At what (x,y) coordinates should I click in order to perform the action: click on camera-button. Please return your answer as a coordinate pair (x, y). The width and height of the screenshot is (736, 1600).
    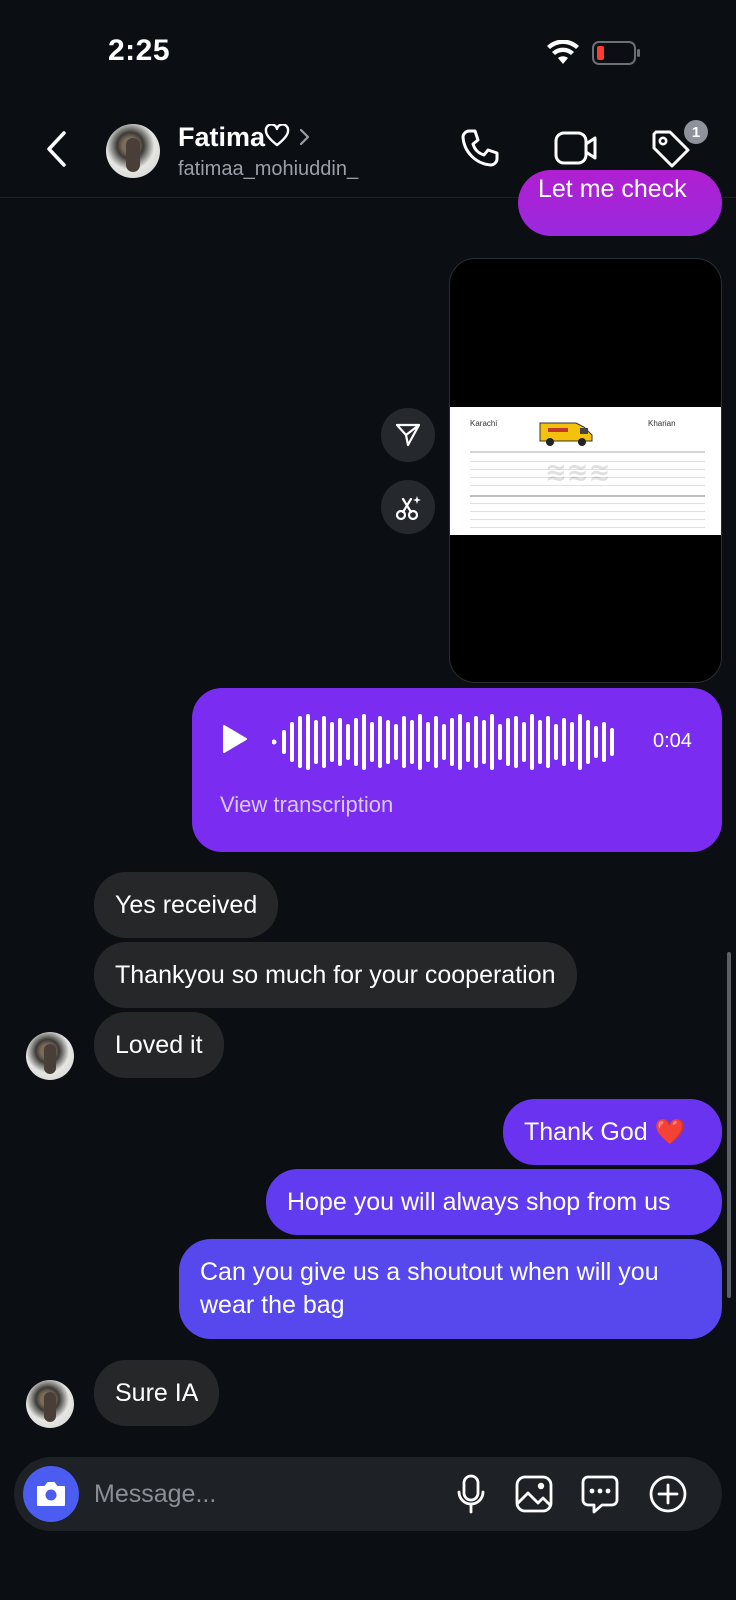
    Looking at the image, I should click on (51, 1494).